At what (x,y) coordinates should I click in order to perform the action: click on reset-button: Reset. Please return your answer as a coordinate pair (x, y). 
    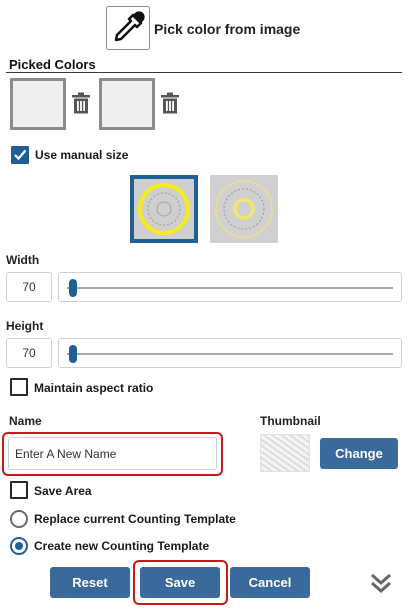
    Looking at the image, I should click on (90, 582).